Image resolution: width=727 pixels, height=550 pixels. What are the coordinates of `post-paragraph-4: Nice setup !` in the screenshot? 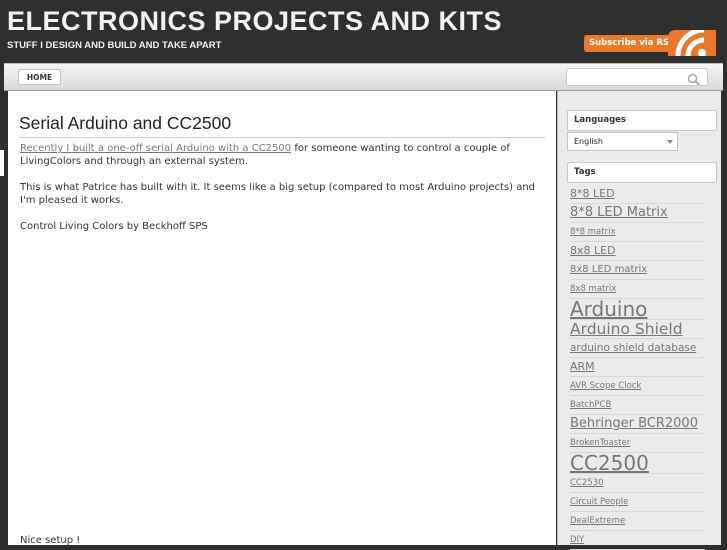 It's located at (50, 540).